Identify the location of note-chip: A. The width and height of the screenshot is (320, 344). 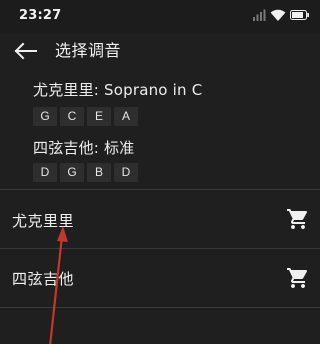
(126, 116).